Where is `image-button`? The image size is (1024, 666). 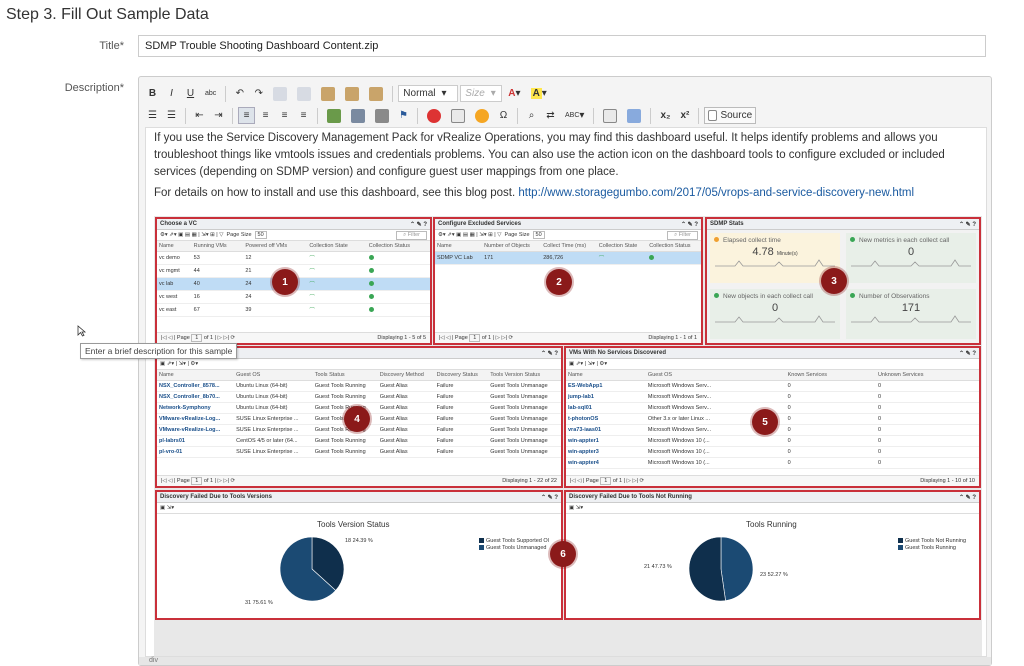
image-button is located at coordinates (334, 115).